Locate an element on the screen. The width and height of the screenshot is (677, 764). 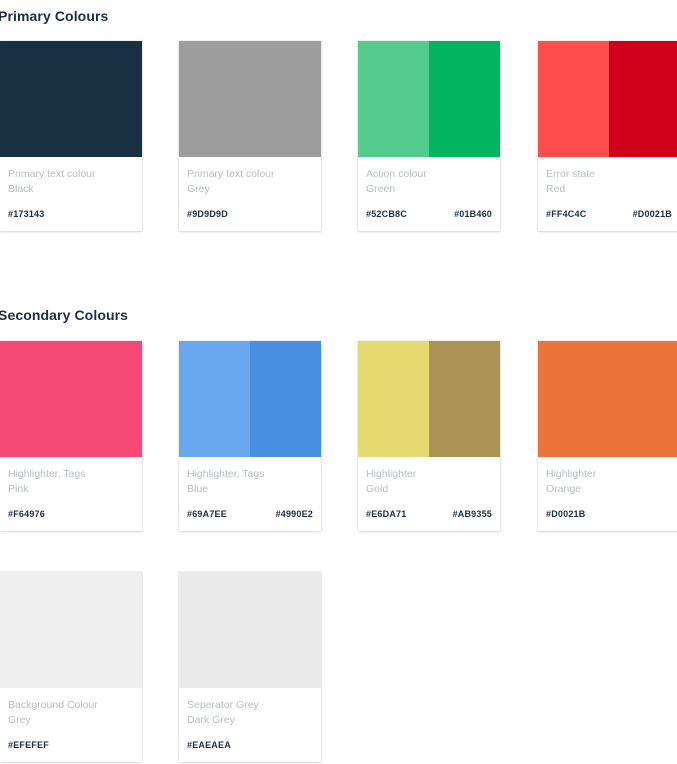
color-card-separator-grey: Seperator Grey Dark Grey #EAEAEA is located at coordinates (250, 667).